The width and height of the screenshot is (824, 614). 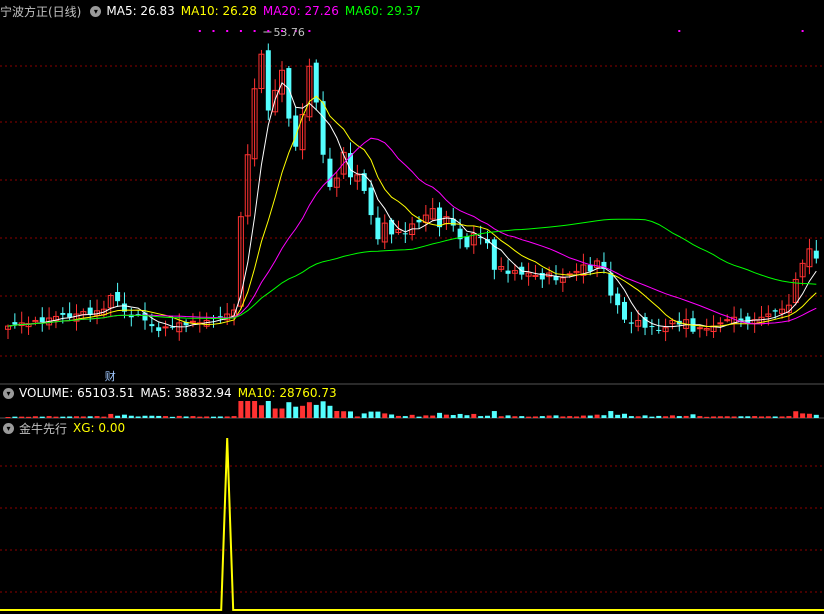 I want to click on financial-event-marker: 财, so click(x=110, y=376).